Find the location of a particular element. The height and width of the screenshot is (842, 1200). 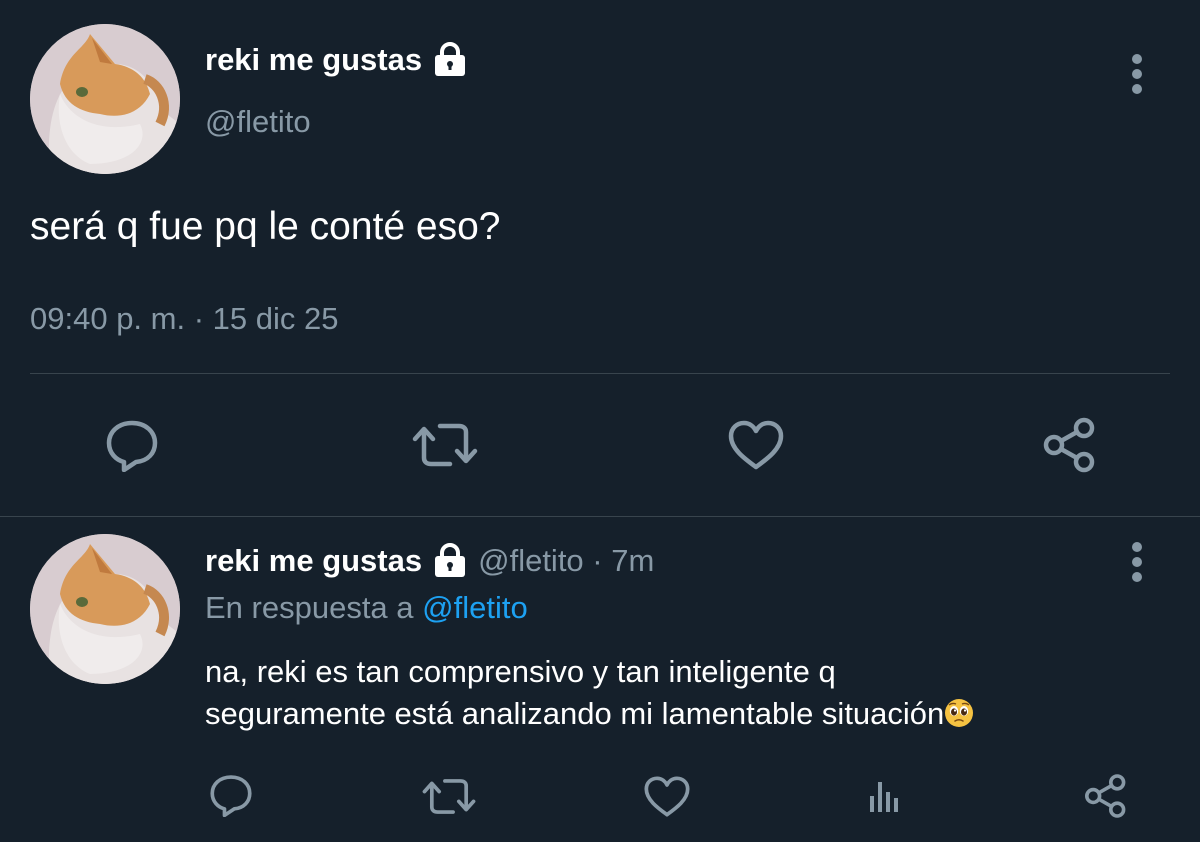

in-reply-to: En respuesta a @fletito is located at coordinates (366, 608).